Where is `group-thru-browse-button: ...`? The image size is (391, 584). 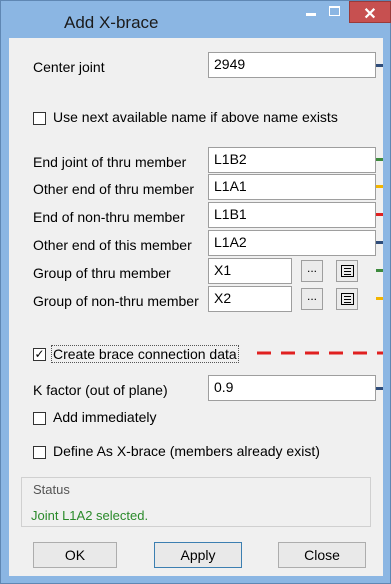 group-thru-browse-button: ... is located at coordinates (312, 271).